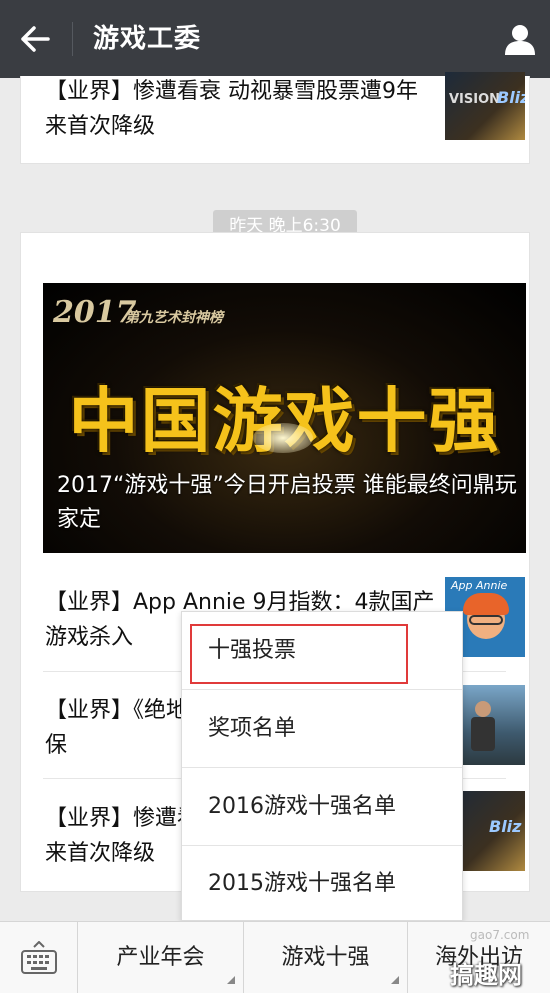 This screenshot has width=550, height=993. I want to click on banner-subtitle: 第九艺术封神榜, so click(174, 318).